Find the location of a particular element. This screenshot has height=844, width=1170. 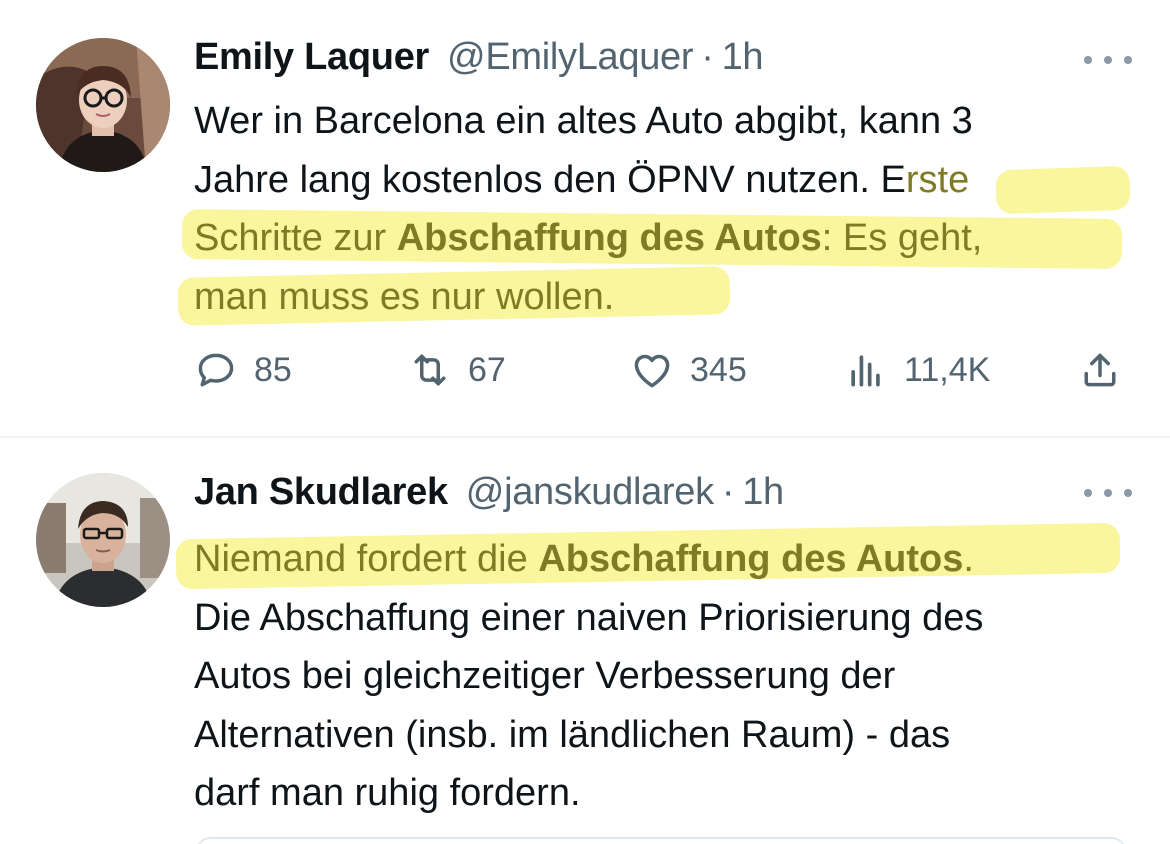

author-name: Jan Skudlarek is located at coordinates (321, 492).